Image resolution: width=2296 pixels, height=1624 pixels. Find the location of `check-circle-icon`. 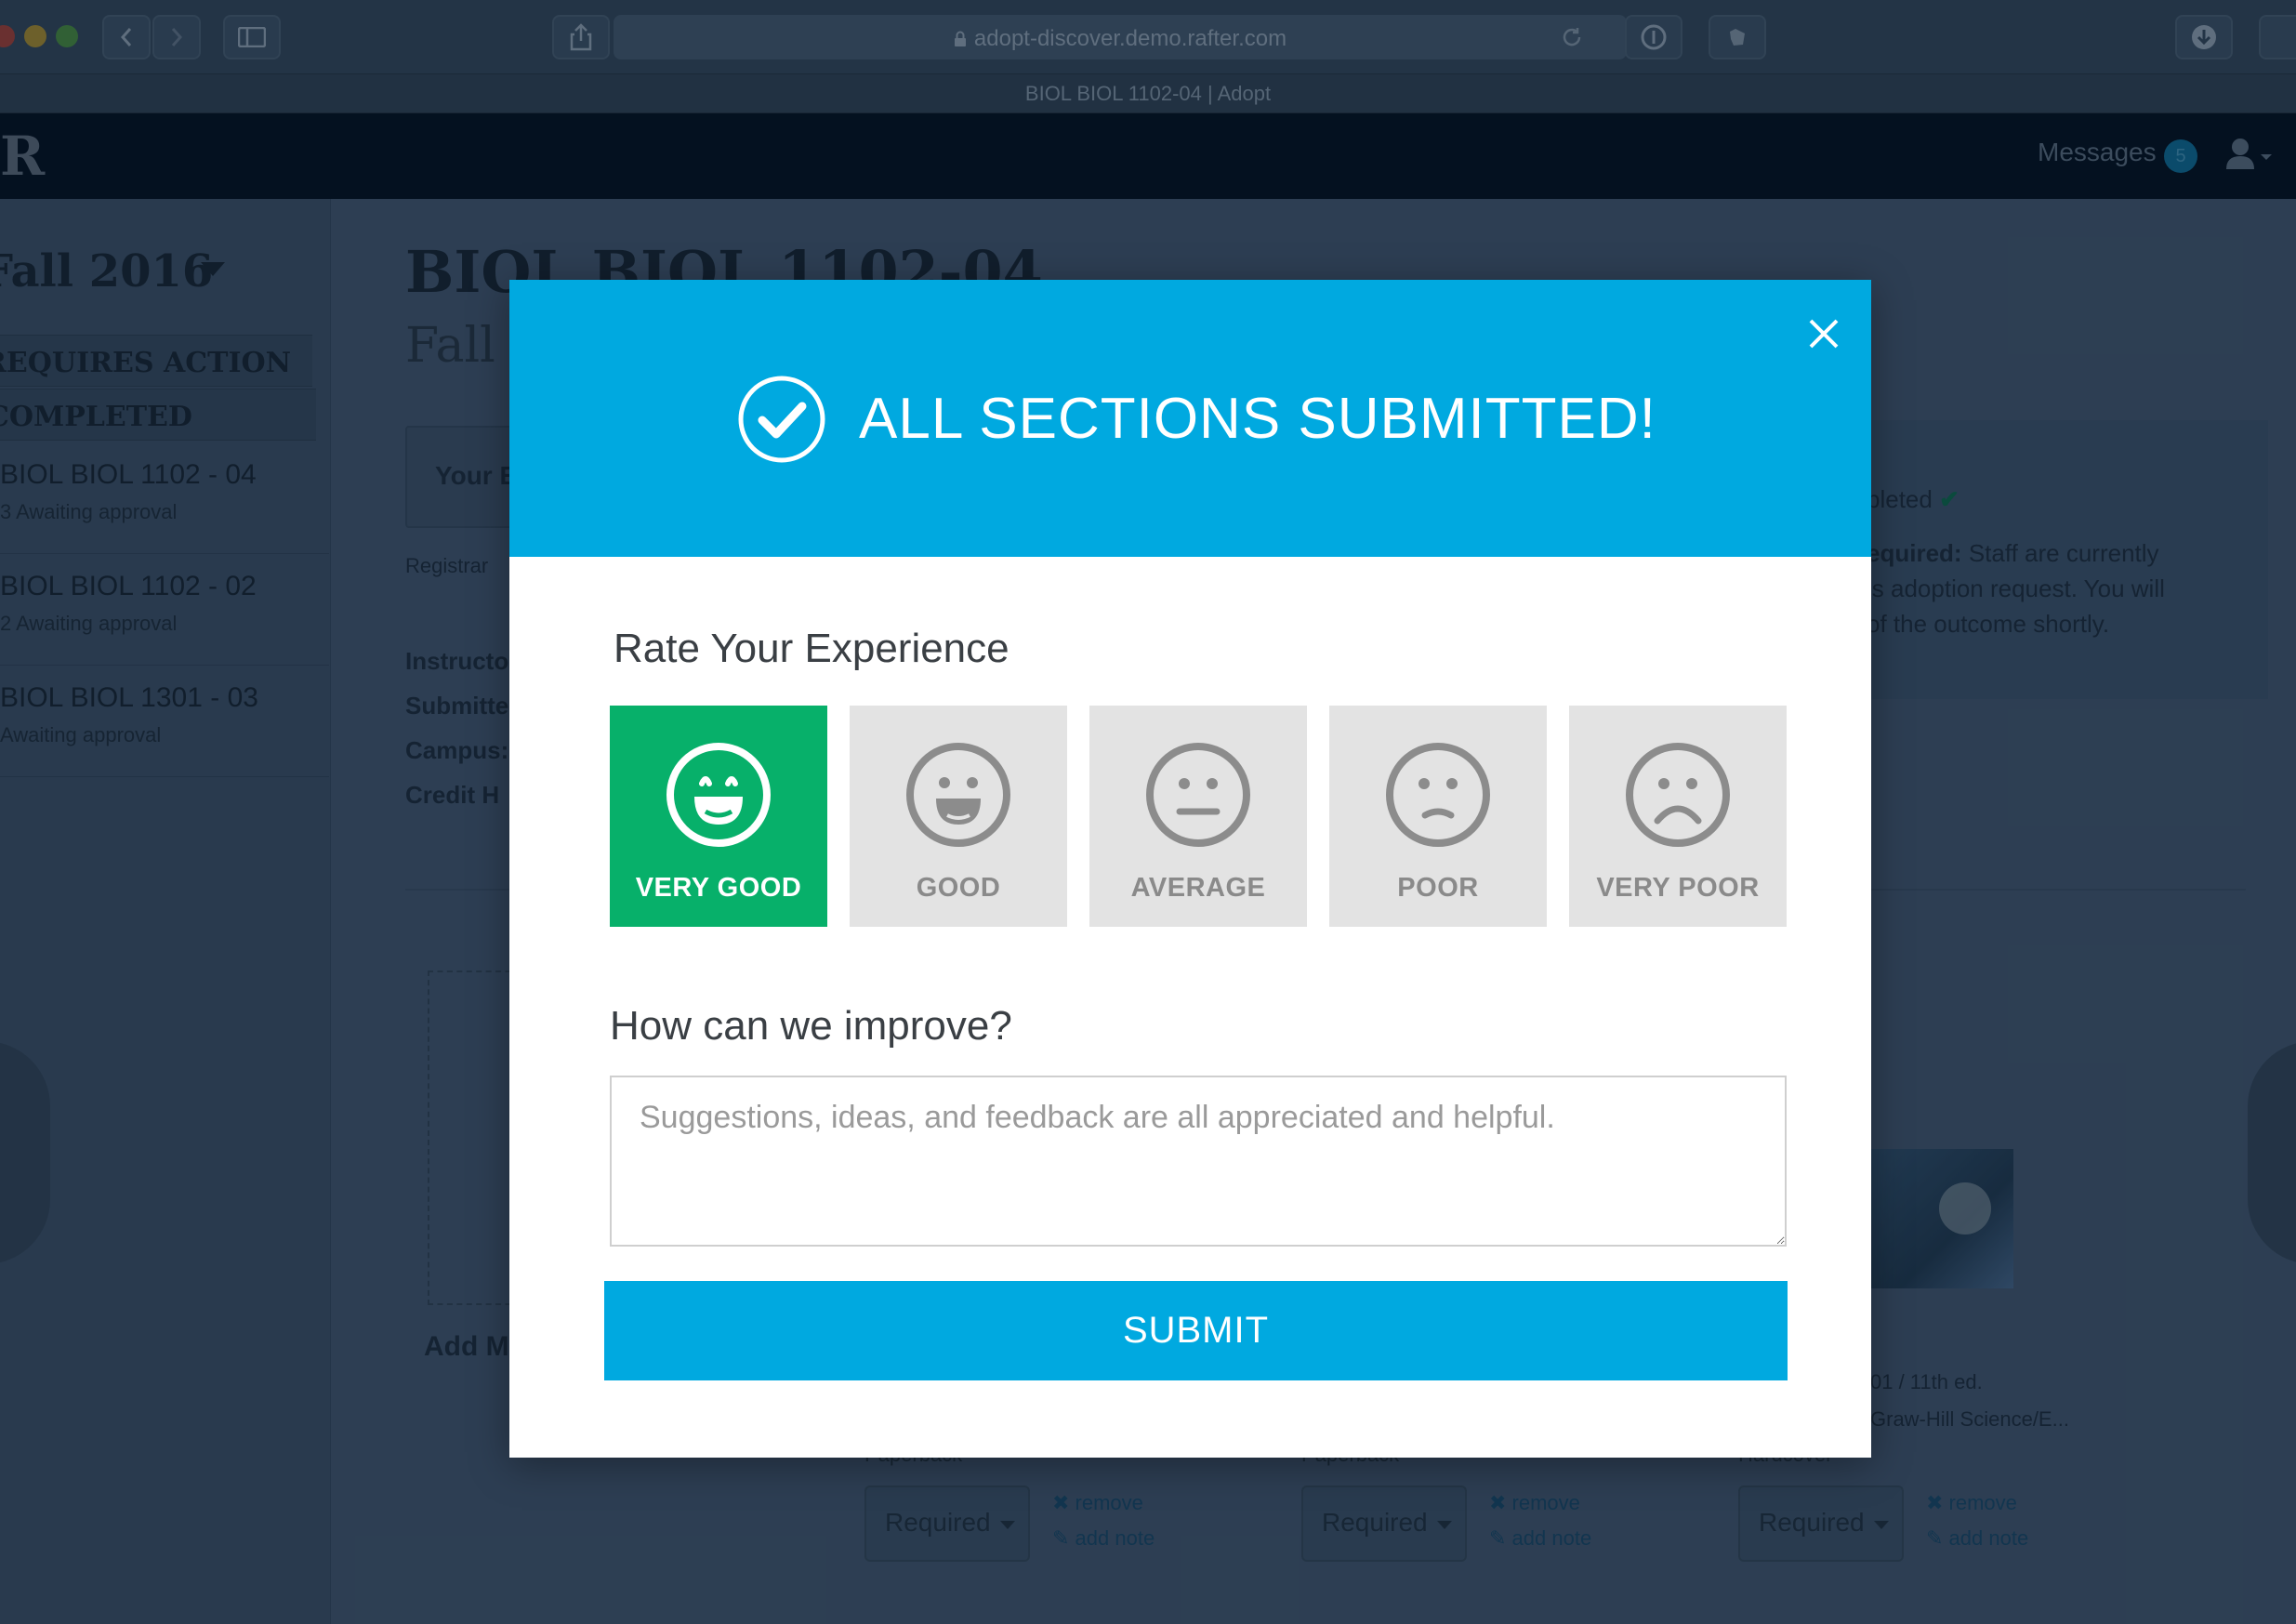

check-circle-icon is located at coordinates (782, 420).